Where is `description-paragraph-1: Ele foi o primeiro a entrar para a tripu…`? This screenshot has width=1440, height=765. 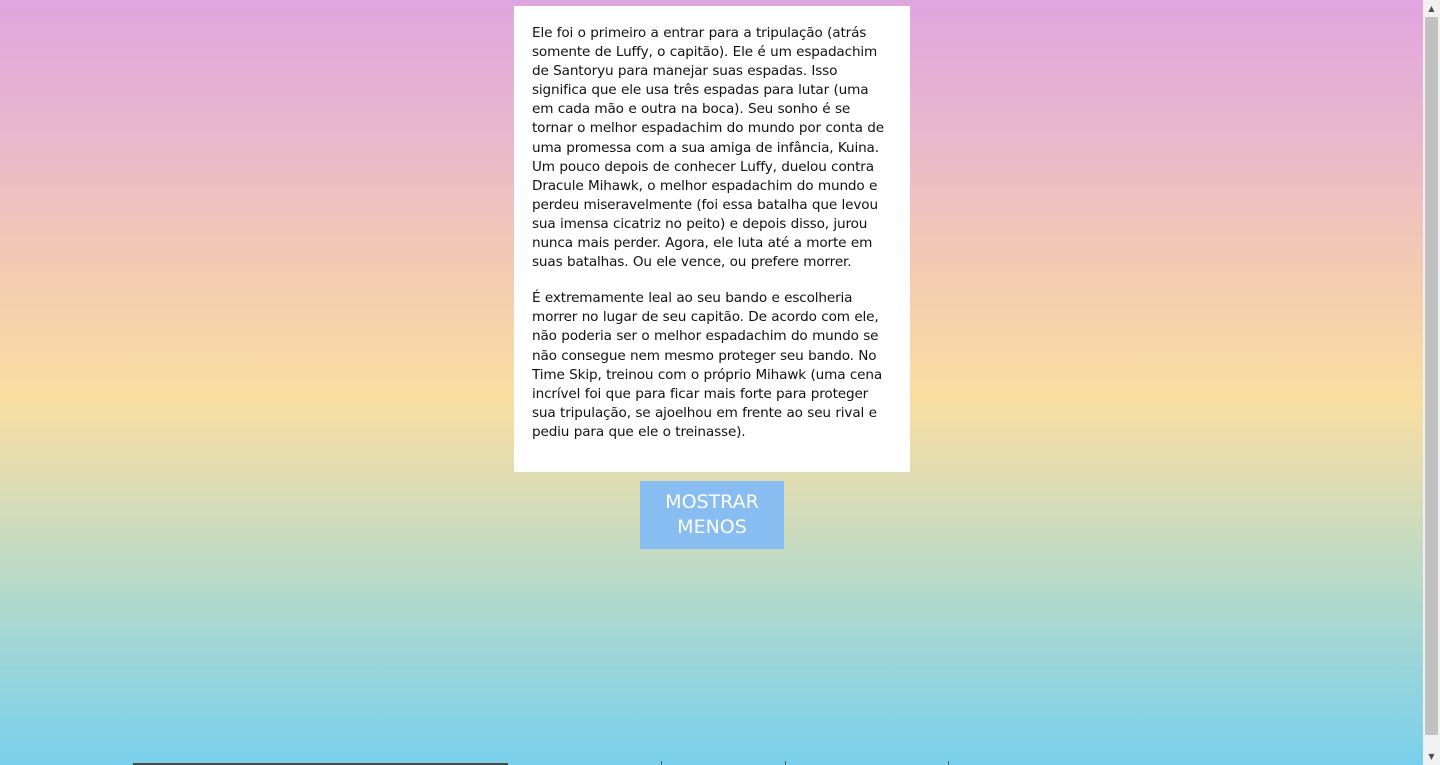
description-paragraph-1: Ele foi o primeiro a entrar para a tripu… is located at coordinates (708, 148).